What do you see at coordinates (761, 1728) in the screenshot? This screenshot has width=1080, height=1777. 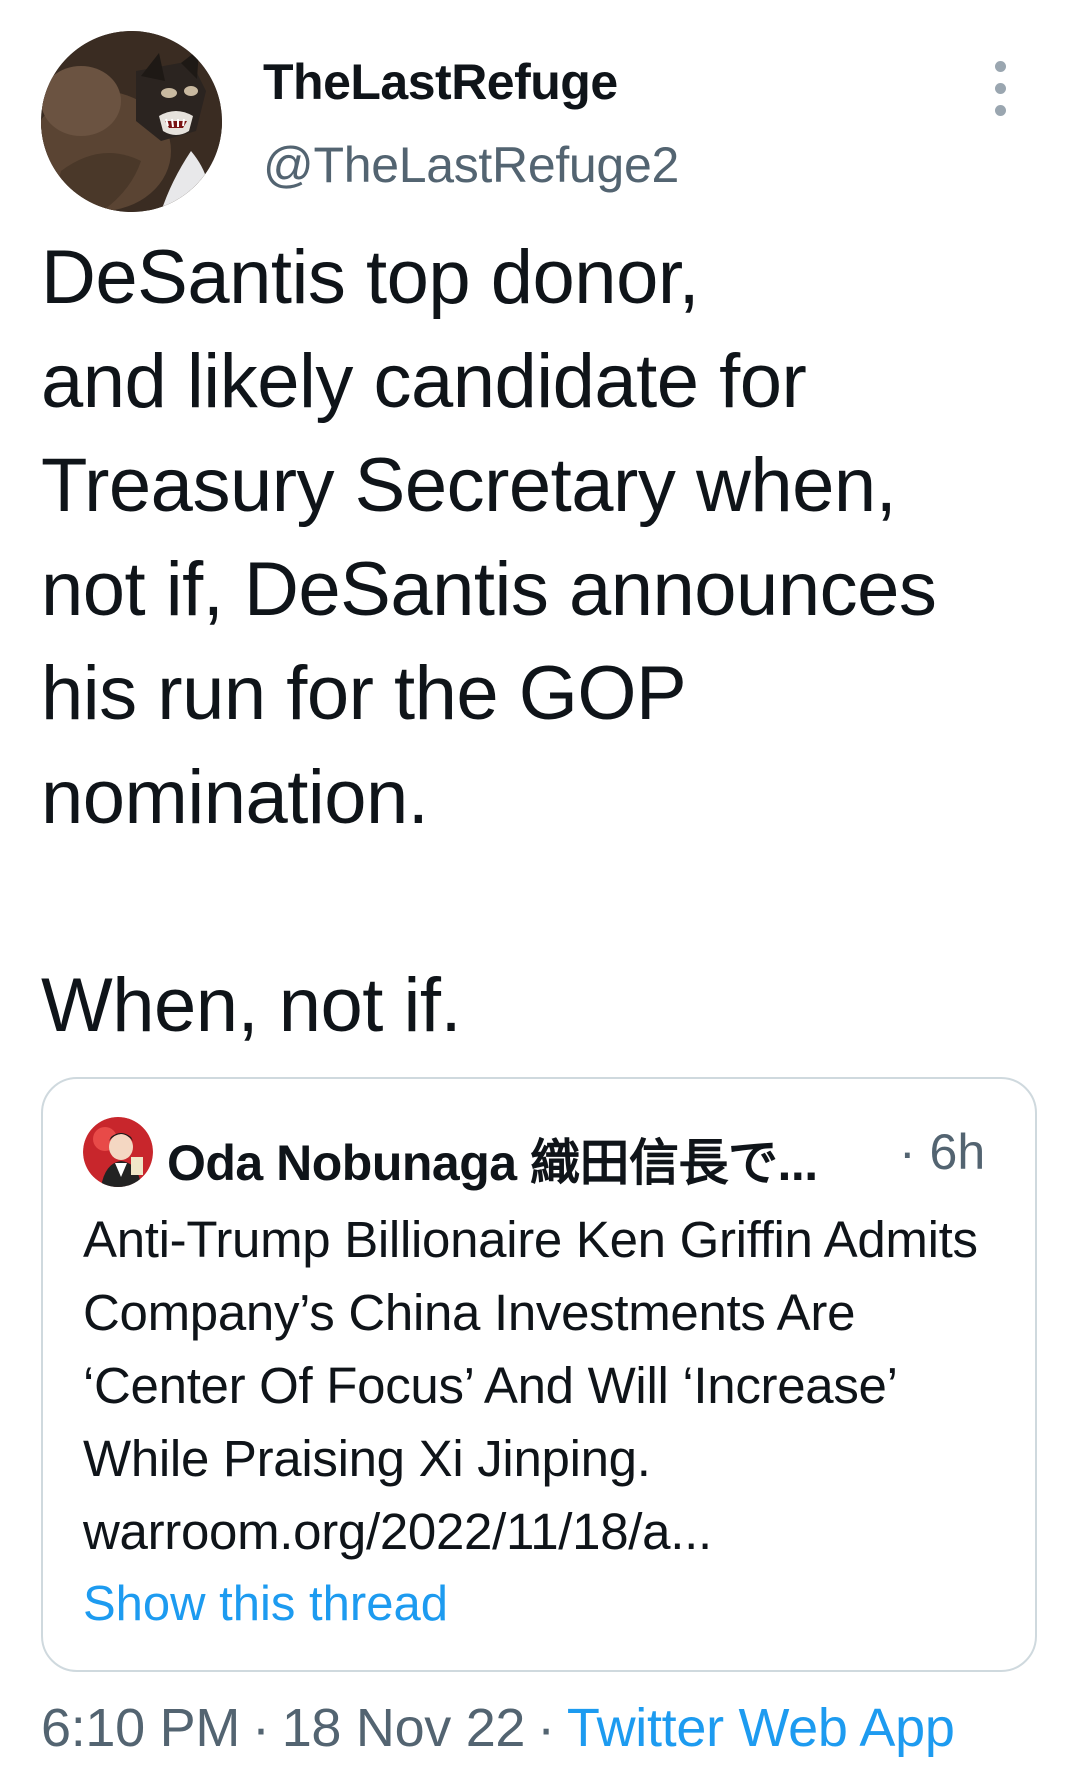 I see `tweet-source-link: Twitter Web App` at bounding box center [761, 1728].